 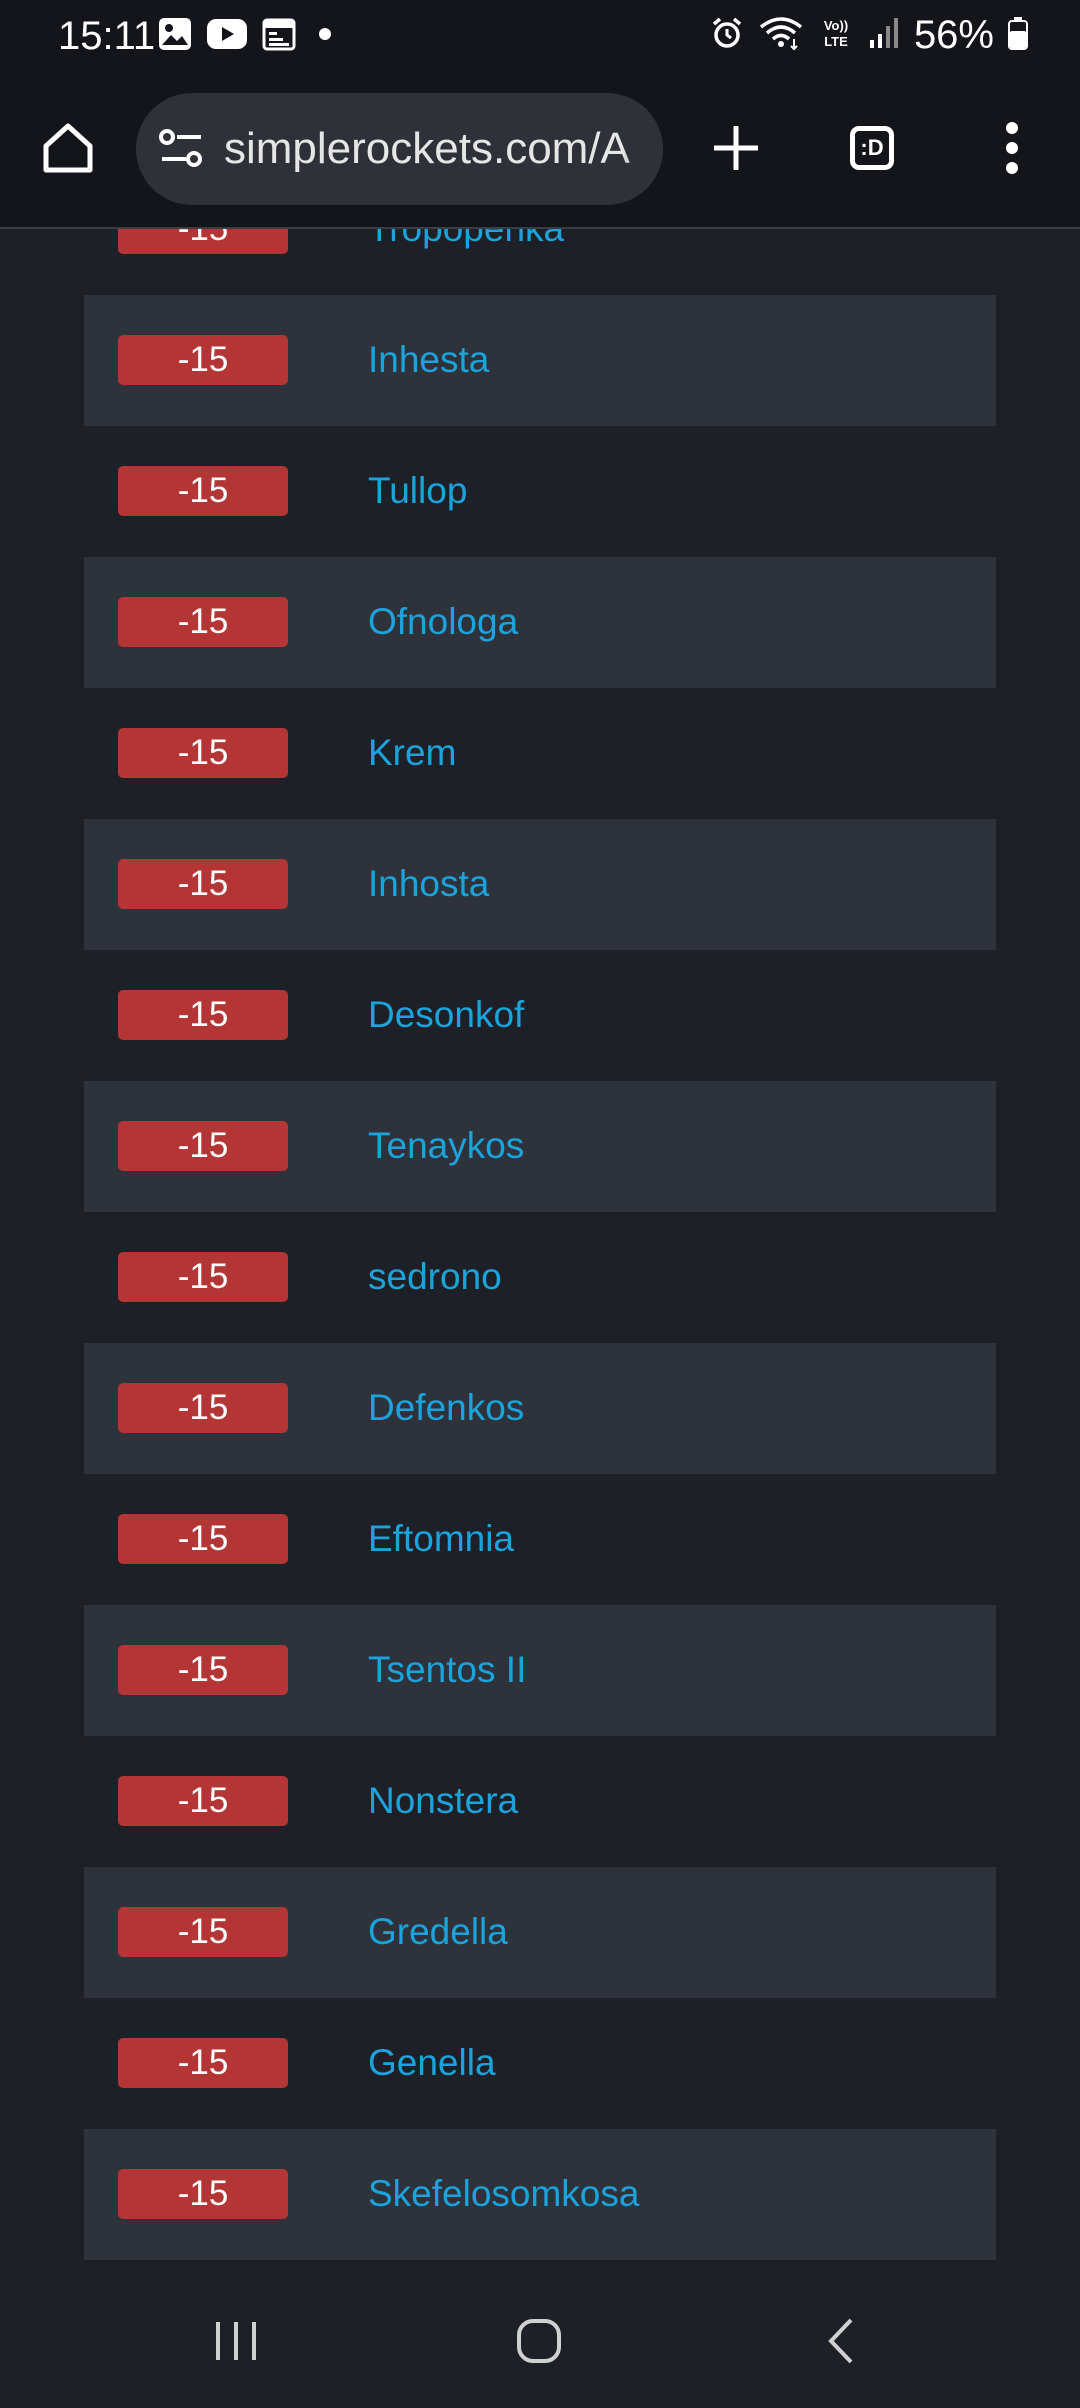 I want to click on tab-count: :D, so click(x=872, y=148).